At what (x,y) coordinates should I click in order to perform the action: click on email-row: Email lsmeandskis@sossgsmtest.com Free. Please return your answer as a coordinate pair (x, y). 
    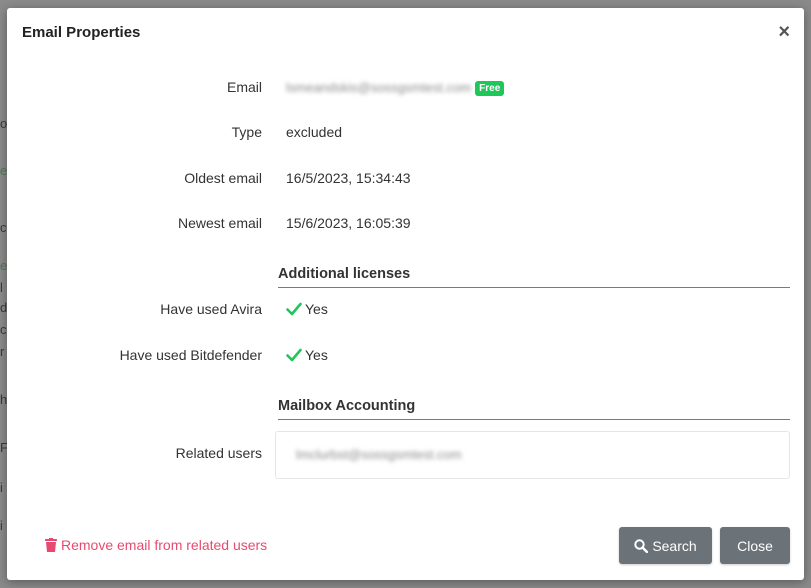
    Looking at the image, I should click on (405, 88).